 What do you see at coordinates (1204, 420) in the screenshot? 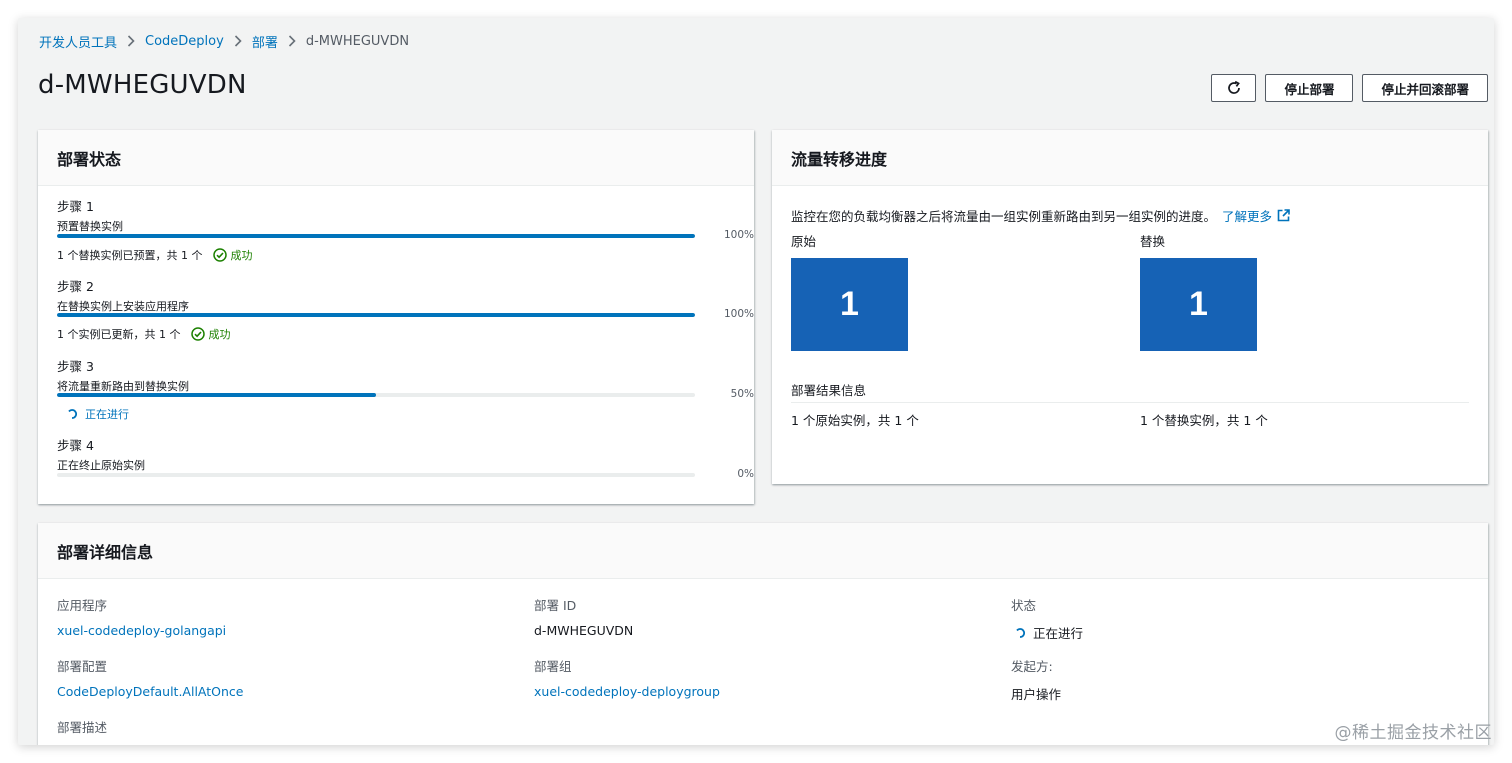
I see `replacement-result: 1 个替换实例，共 1 个` at bounding box center [1204, 420].